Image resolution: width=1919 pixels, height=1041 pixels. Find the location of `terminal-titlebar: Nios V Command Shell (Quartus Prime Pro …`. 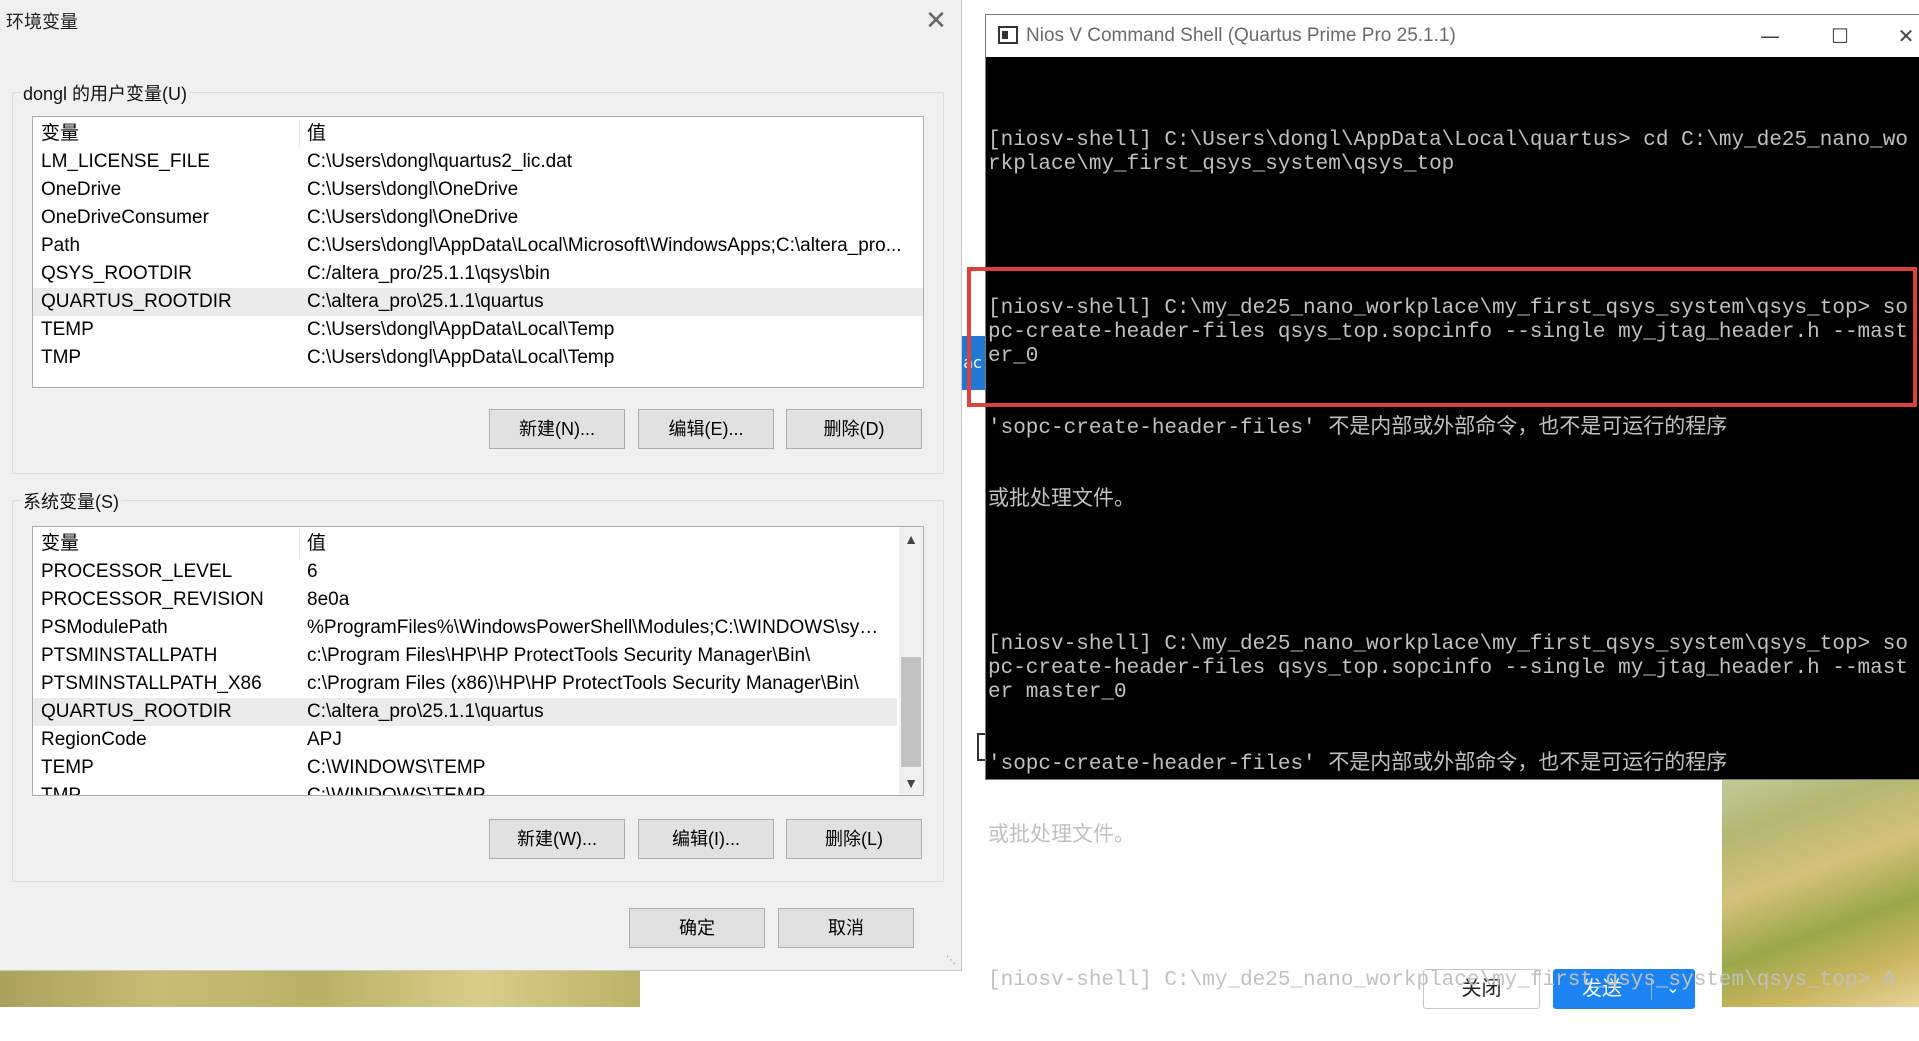

terminal-titlebar: Nios V Command Shell (Quartus Prime Pro … is located at coordinates (1452, 36).